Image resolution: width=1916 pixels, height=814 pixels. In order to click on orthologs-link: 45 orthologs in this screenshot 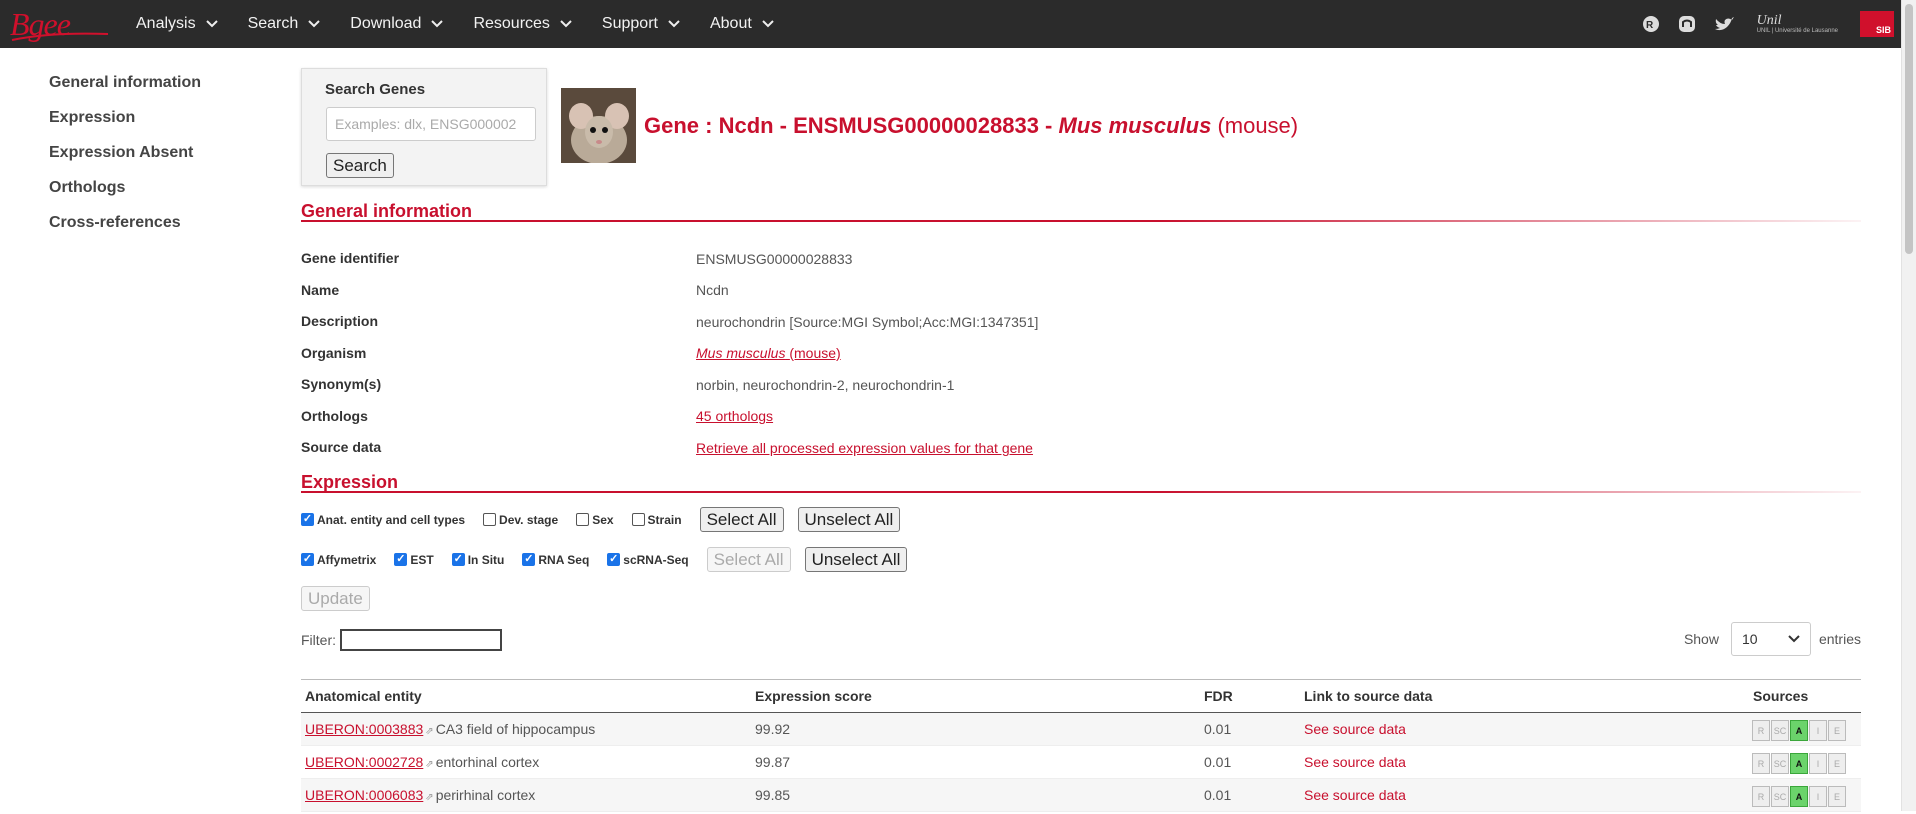, I will do `click(734, 416)`.